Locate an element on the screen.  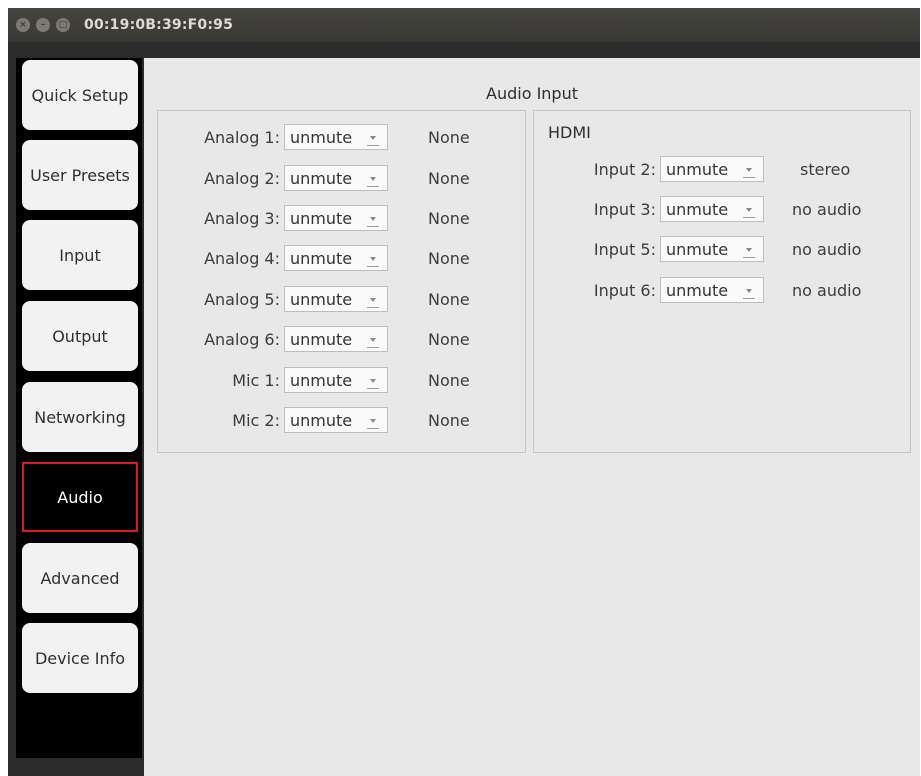
hdmi-status: stereo is located at coordinates (825, 169).